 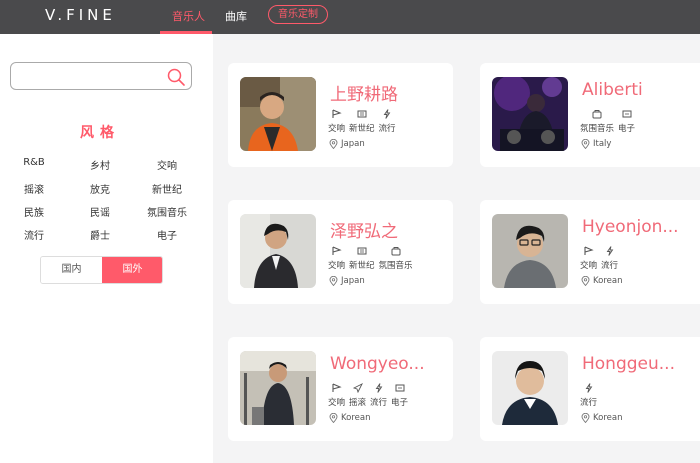 What do you see at coordinates (350, 17) in the screenshot?
I see `top-nav-bar: V.FINE 音乐人 曲库 音乐定制` at bounding box center [350, 17].